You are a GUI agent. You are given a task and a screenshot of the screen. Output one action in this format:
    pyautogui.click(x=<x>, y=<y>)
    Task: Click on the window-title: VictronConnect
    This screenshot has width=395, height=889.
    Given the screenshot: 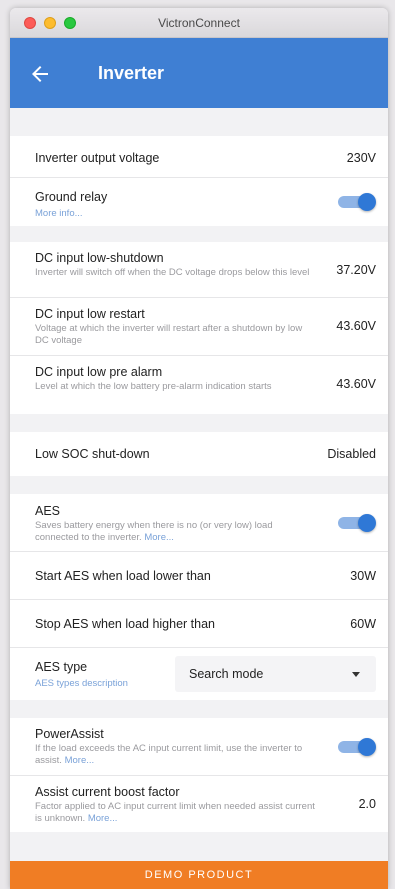 What is the action you would take?
    pyautogui.click(x=199, y=23)
    